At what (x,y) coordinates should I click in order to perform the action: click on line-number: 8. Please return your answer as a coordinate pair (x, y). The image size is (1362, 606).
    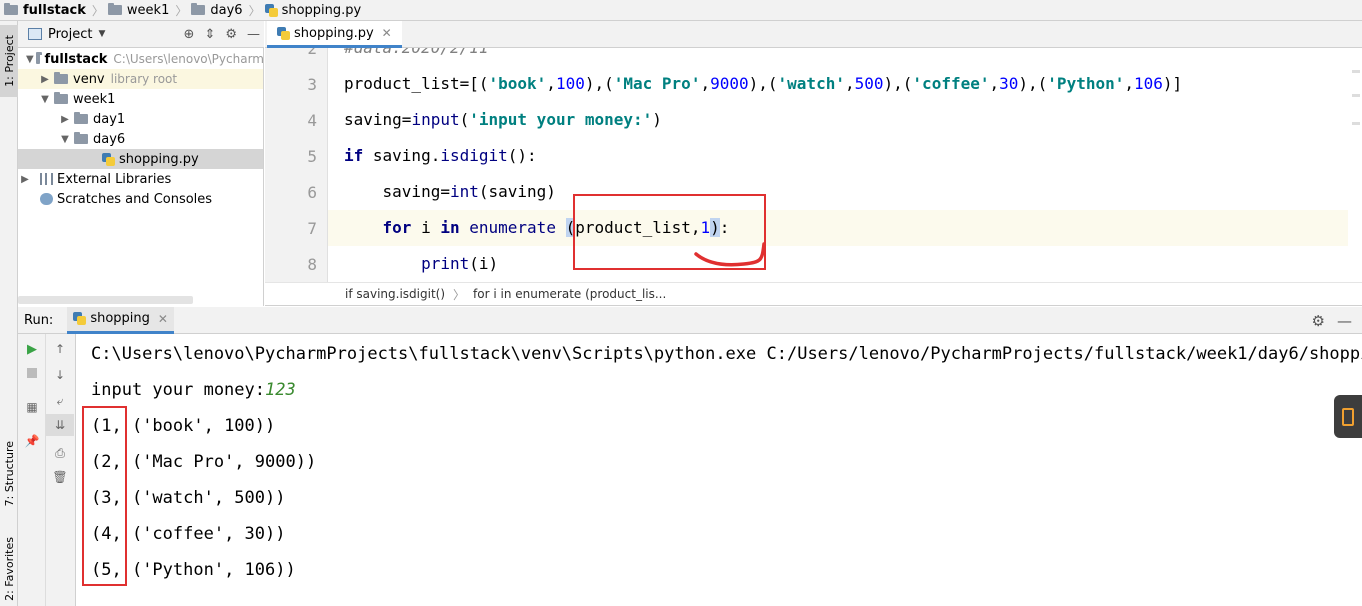
    Looking at the image, I should click on (312, 264).